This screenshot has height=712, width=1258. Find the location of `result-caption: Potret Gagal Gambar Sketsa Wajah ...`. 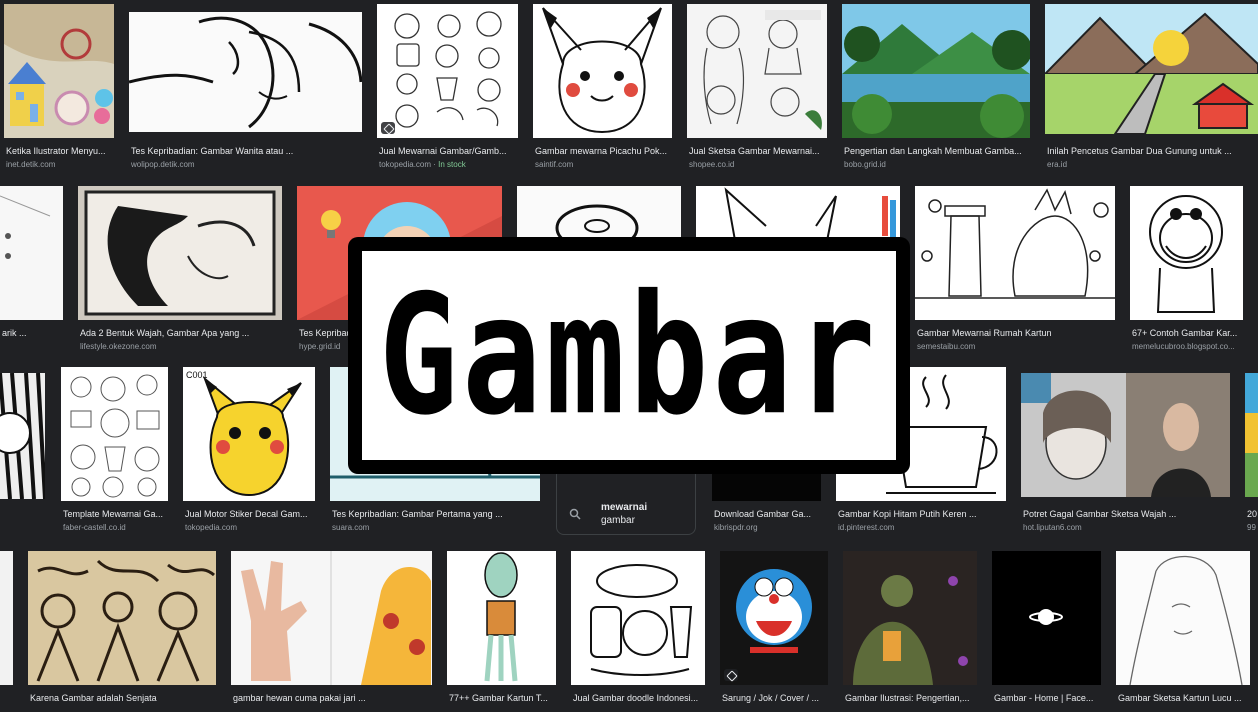

result-caption: Potret Gagal Gambar Sketsa Wajah ... is located at coordinates (1126, 514).